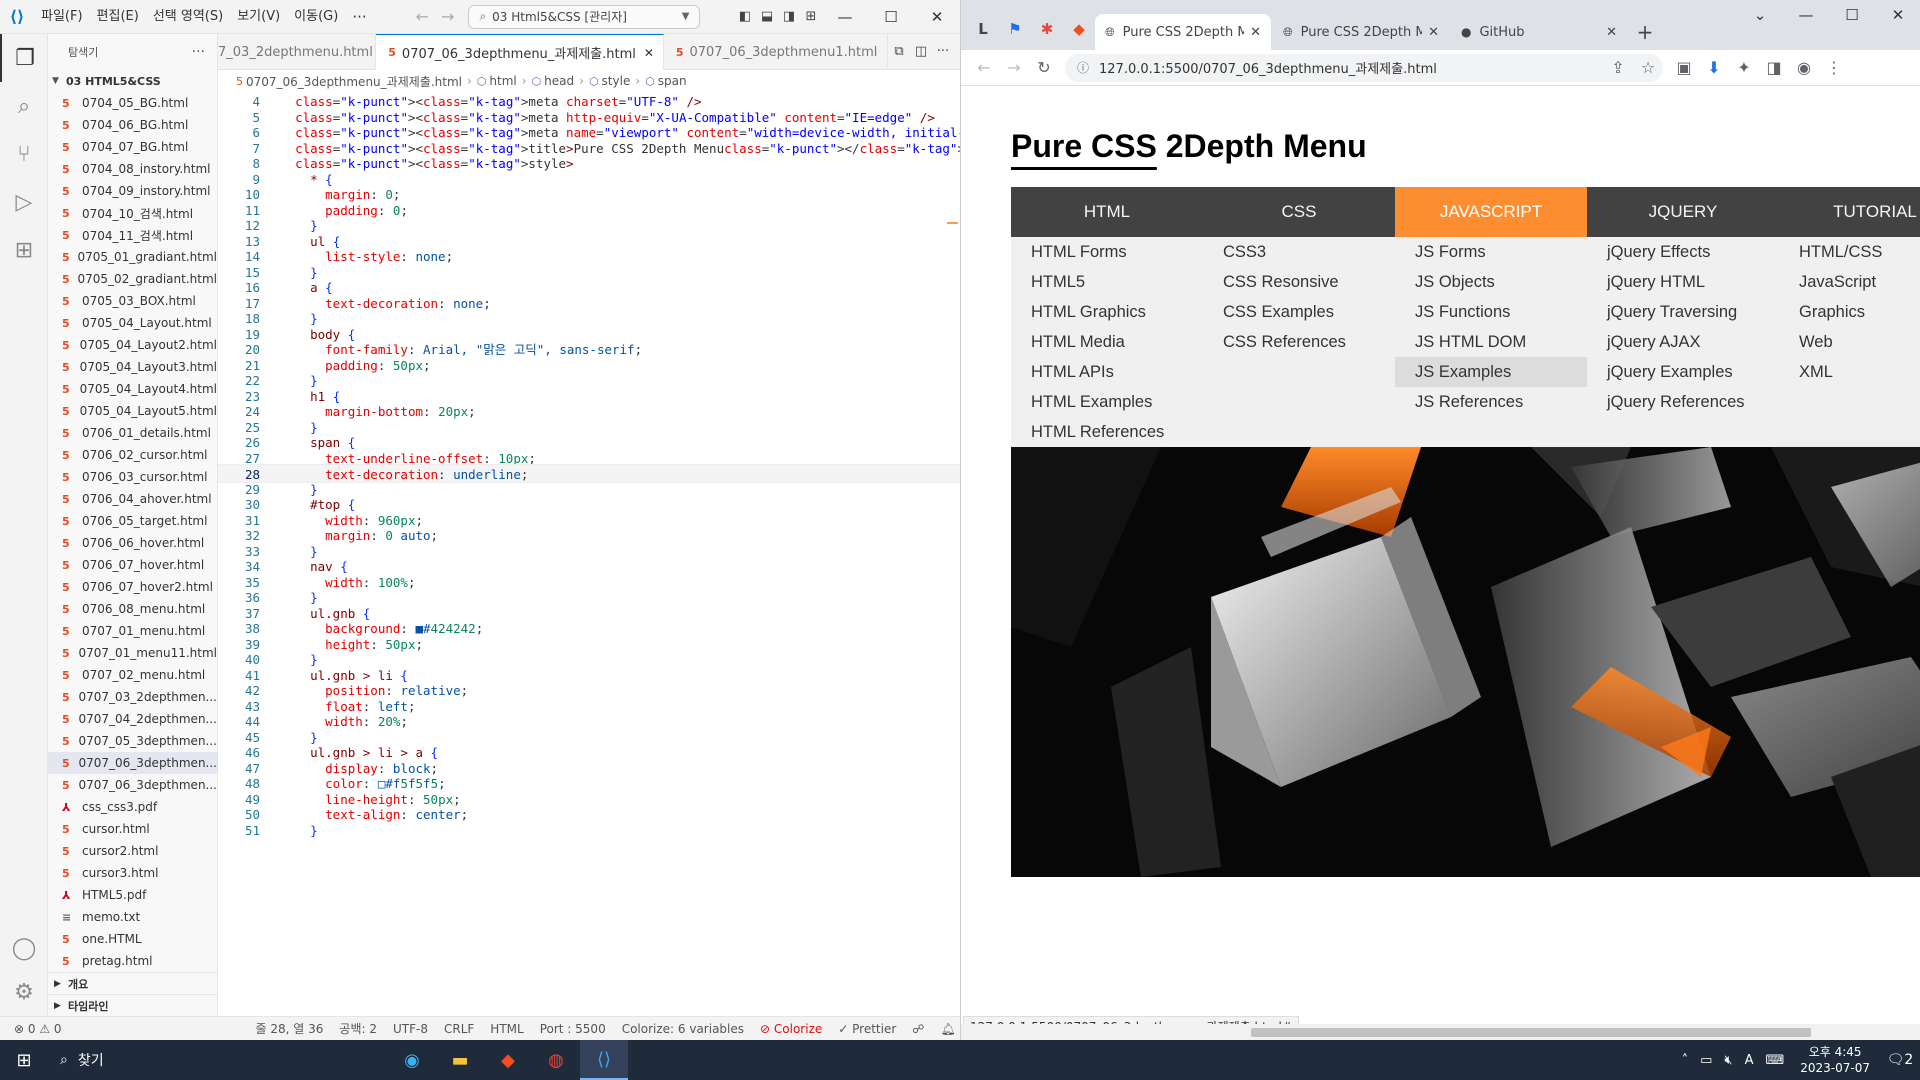  Describe the element at coordinates (132, 961) in the screenshot. I see `file-item: 5 pretag.html` at that location.